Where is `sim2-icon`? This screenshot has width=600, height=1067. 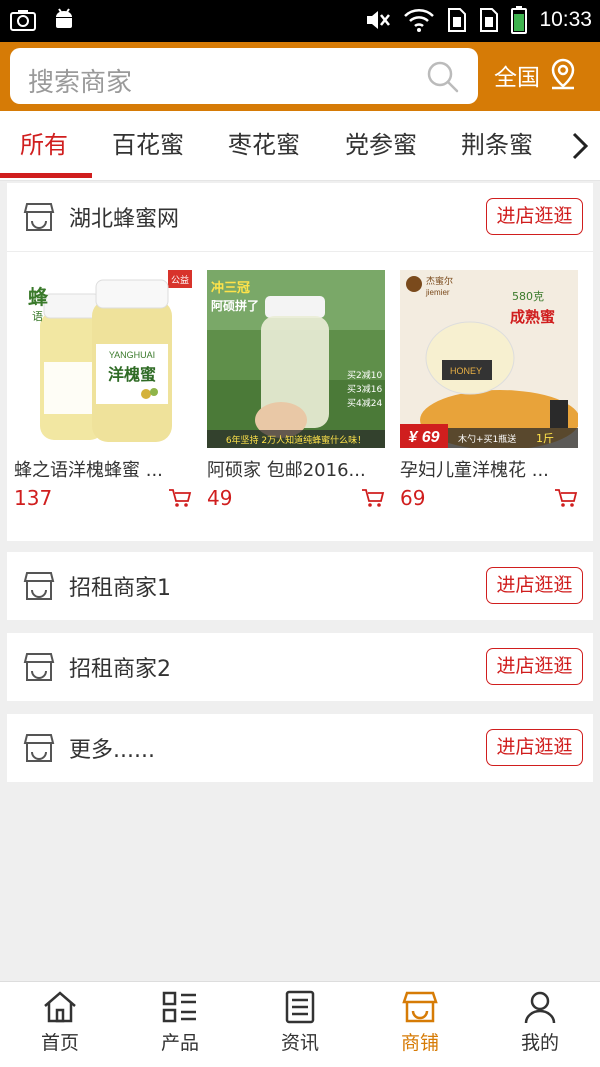 sim2-icon is located at coordinates (489, 20).